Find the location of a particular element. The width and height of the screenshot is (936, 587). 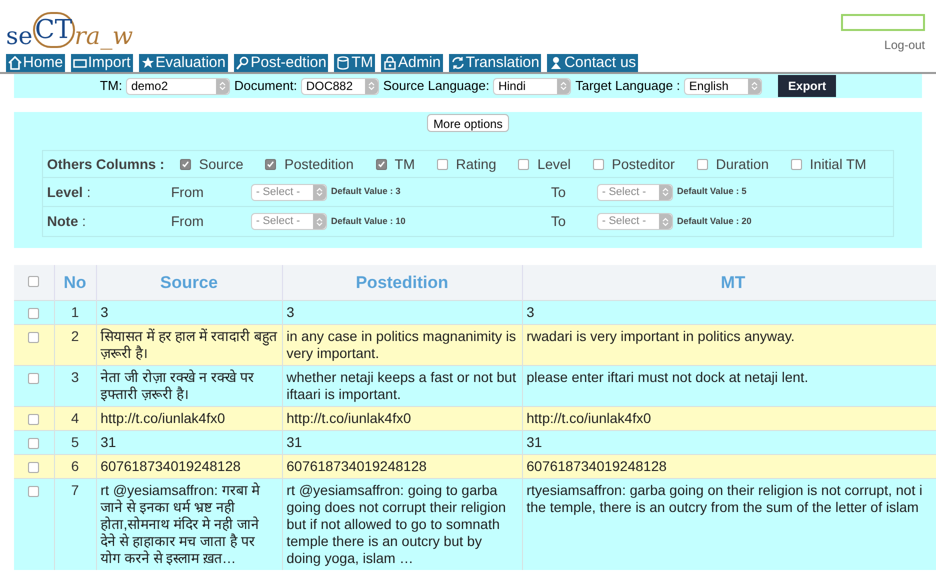

nav-tab: Import is located at coordinates (102, 63).